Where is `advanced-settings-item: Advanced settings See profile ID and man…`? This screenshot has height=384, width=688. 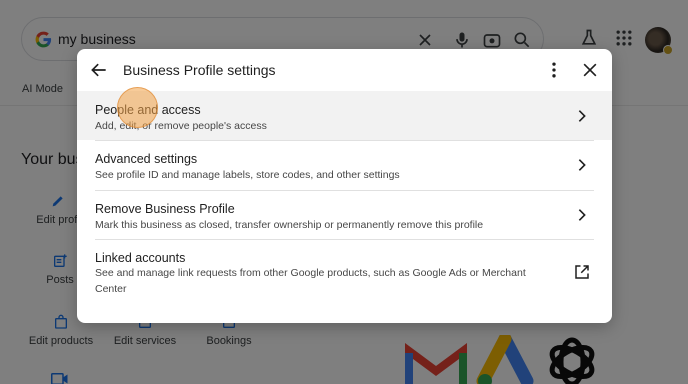 advanced-settings-item: Advanced settings See profile ID and man… is located at coordinates (344, 165).